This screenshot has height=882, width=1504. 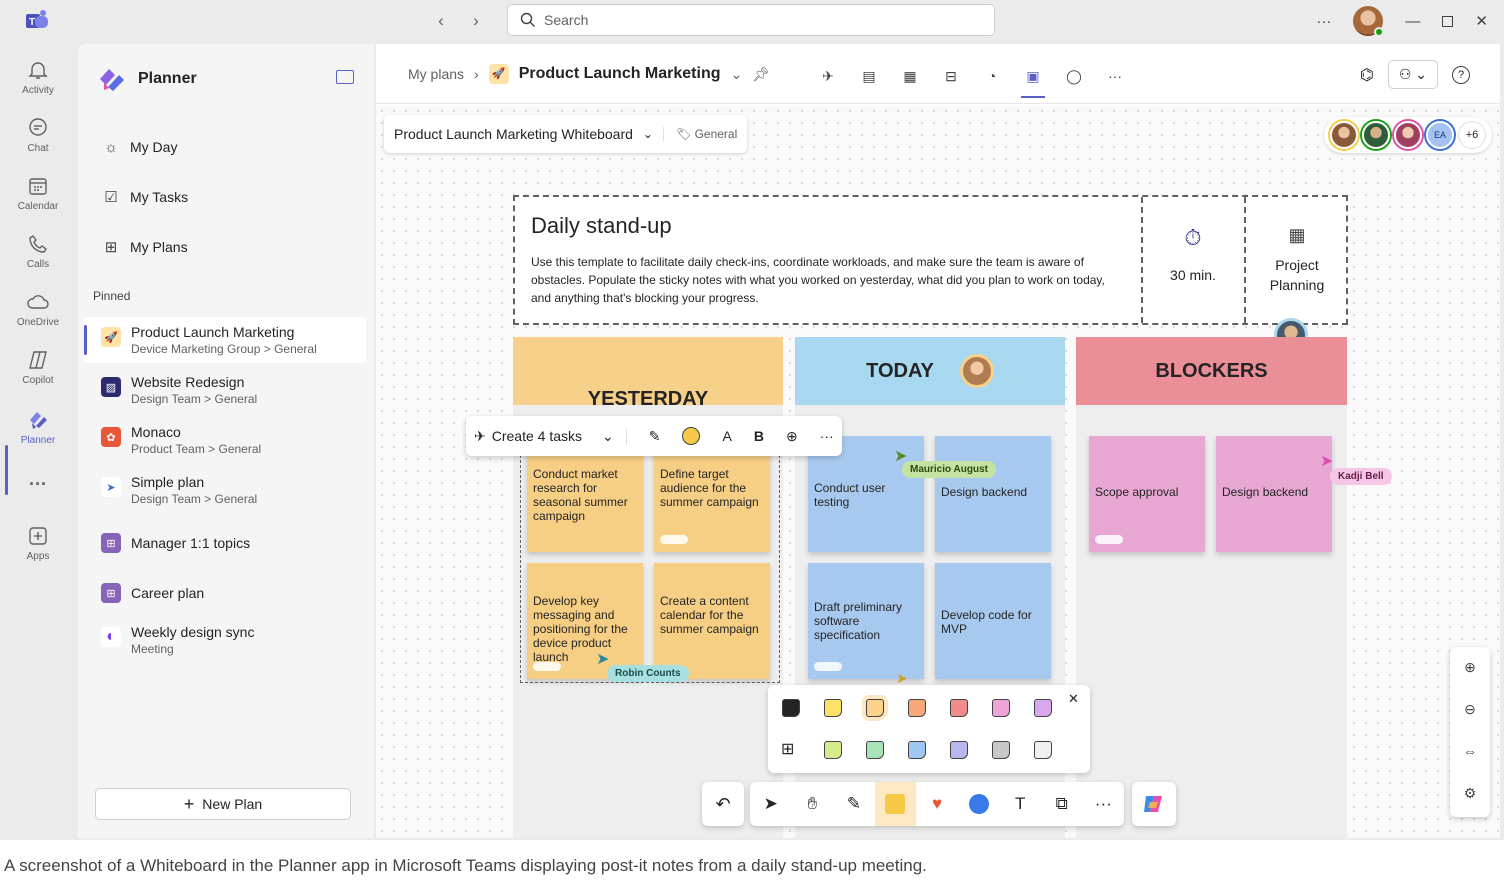 I want to click on note-color-light-orange, so click(x=875, y=708).